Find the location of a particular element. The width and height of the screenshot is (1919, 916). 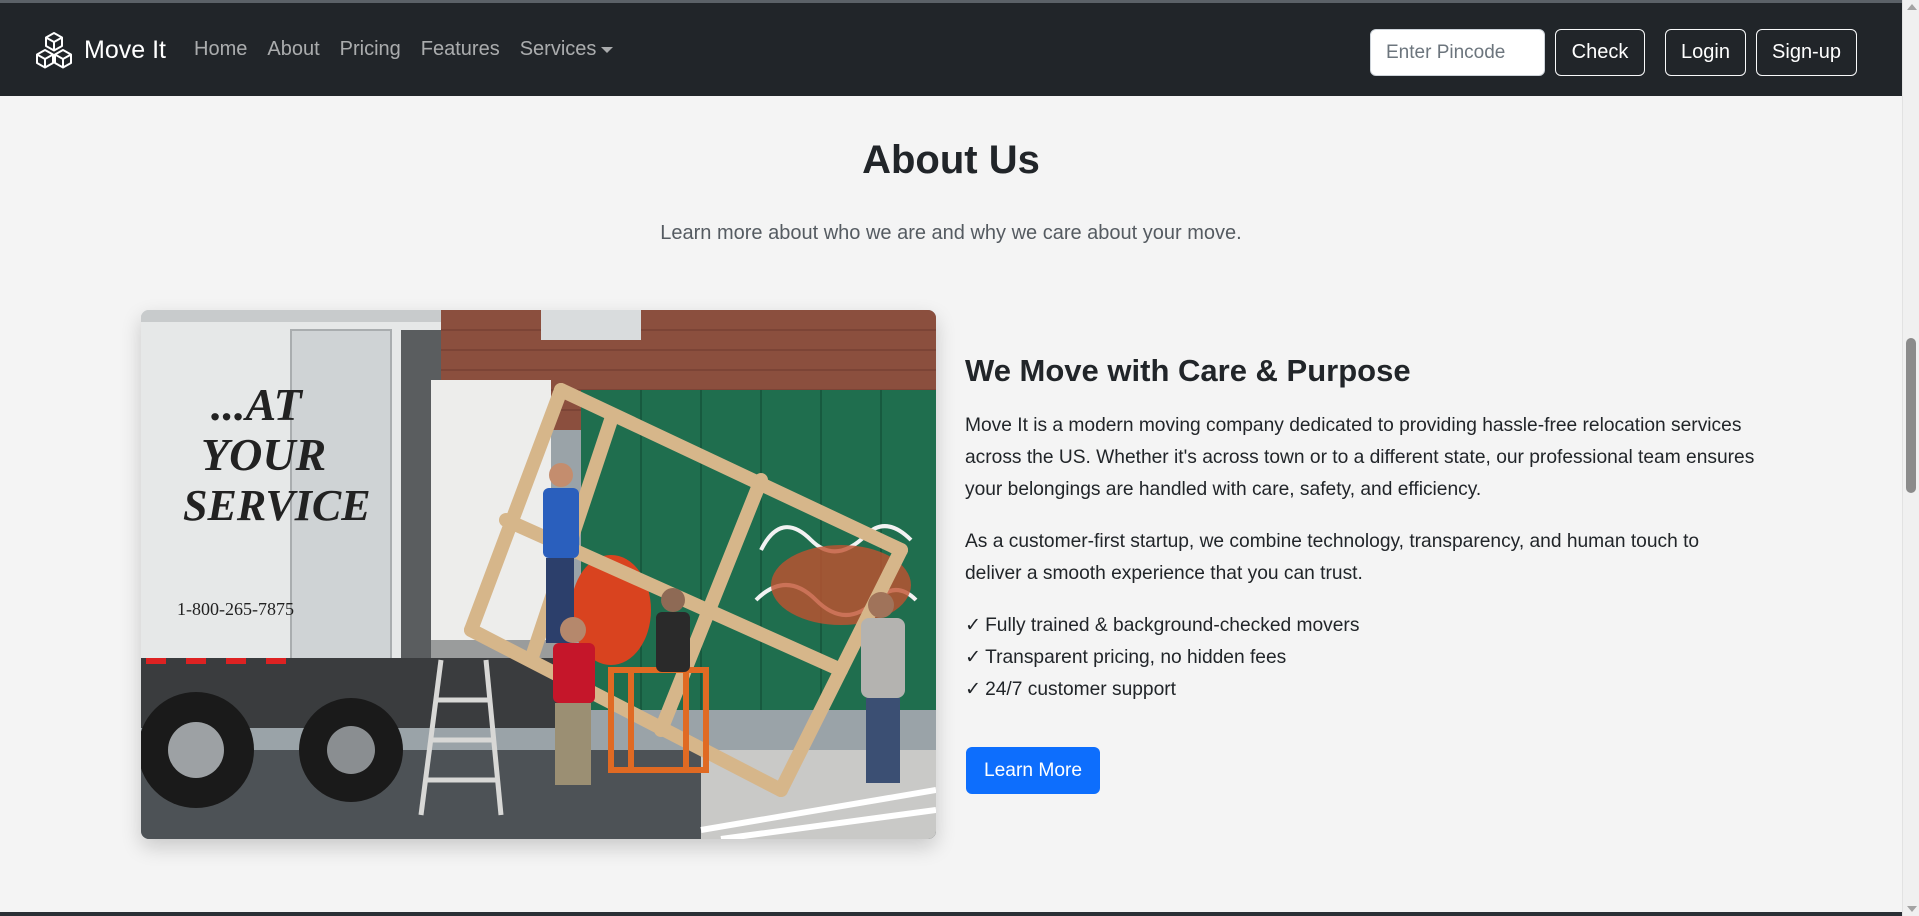

nav-link-home: Home is located at coordinates (220, 49).